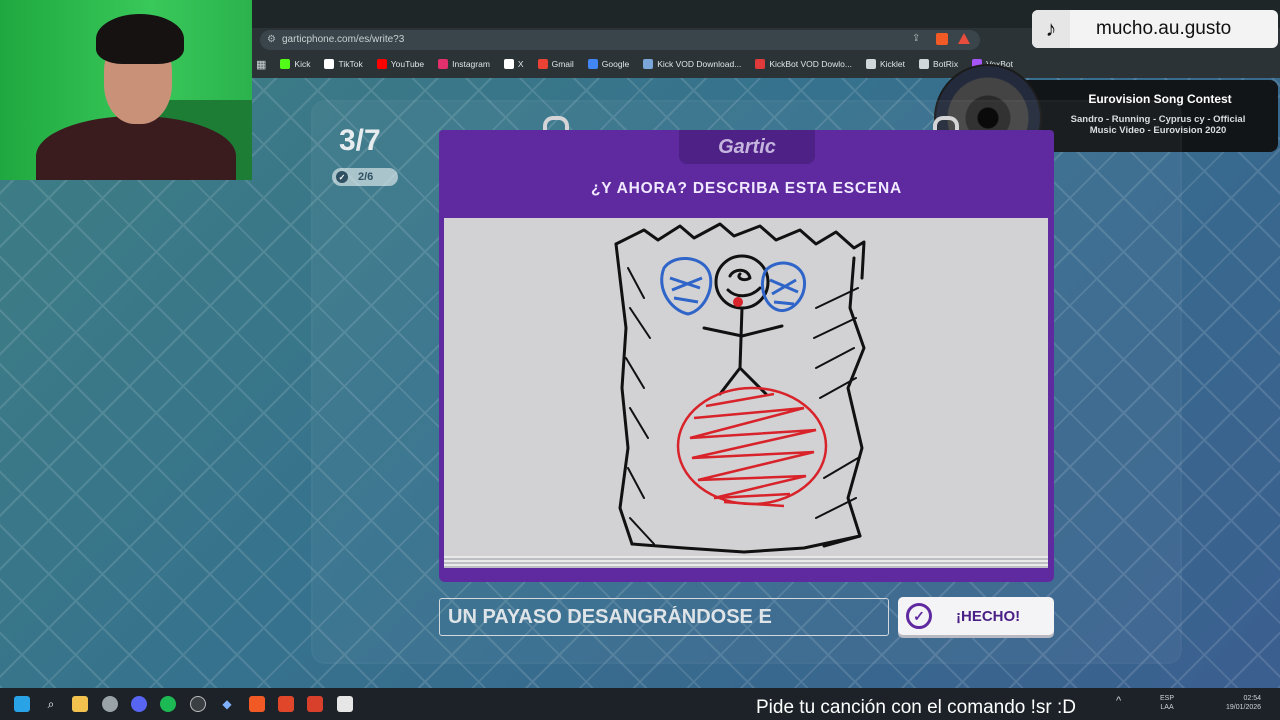 The width and height of the screenshot is (1280, 720). I want to click on notebook-paper-edge, so click(746, 562).